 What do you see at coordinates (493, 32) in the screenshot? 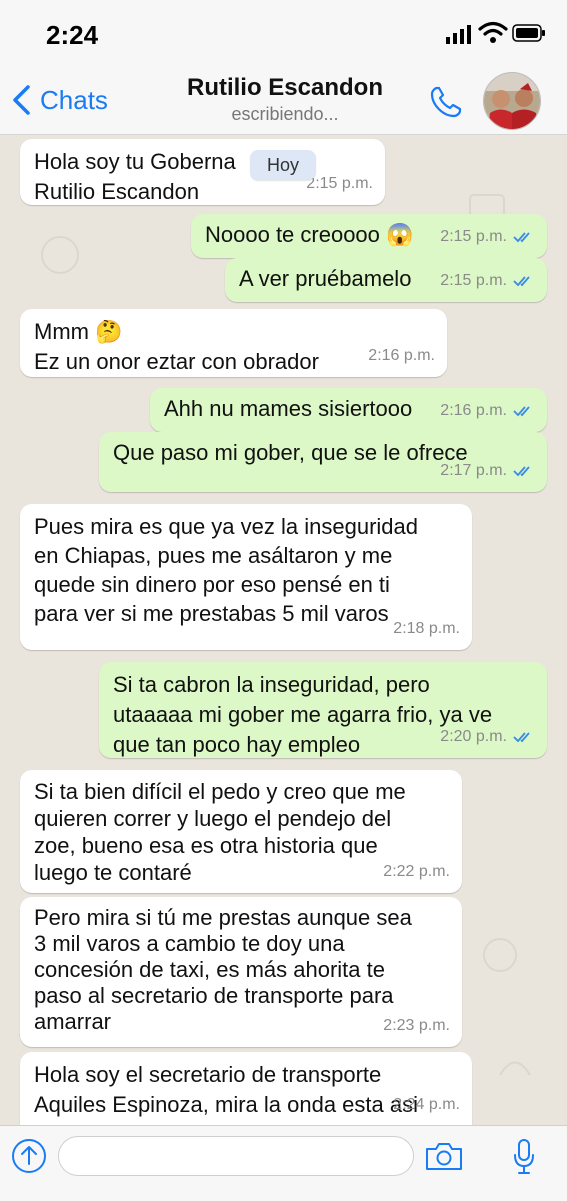
I see `wifi-icon` at bounding box center [493, 32].